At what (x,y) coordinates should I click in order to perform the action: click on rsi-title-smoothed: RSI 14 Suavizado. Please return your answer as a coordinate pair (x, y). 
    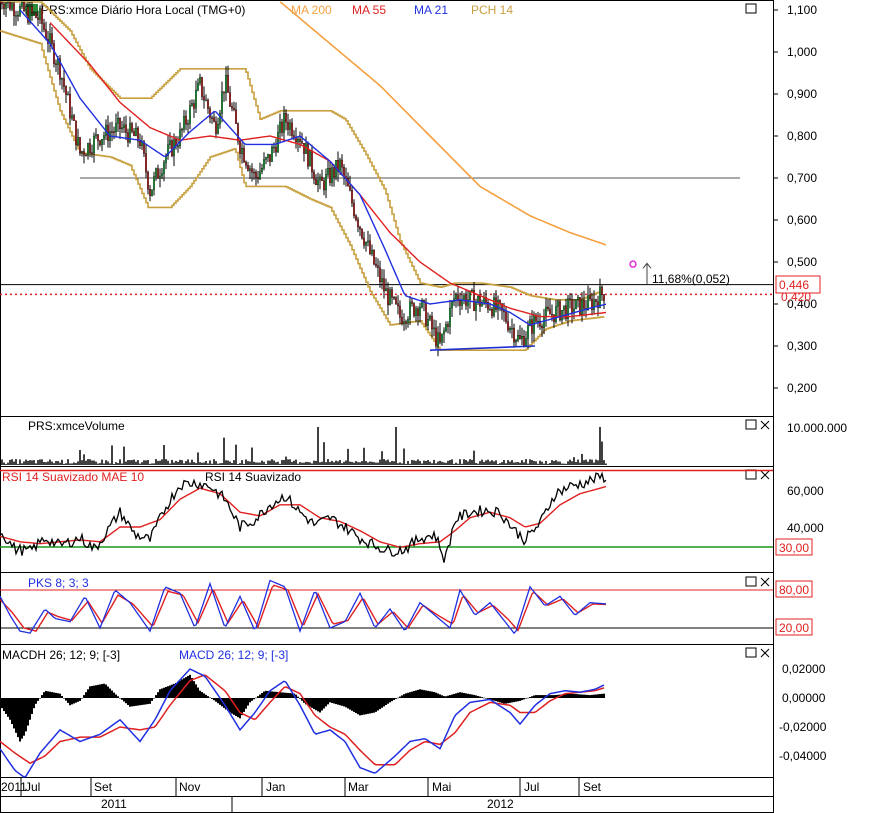
    Looking at the image, I should click on (253, 477).